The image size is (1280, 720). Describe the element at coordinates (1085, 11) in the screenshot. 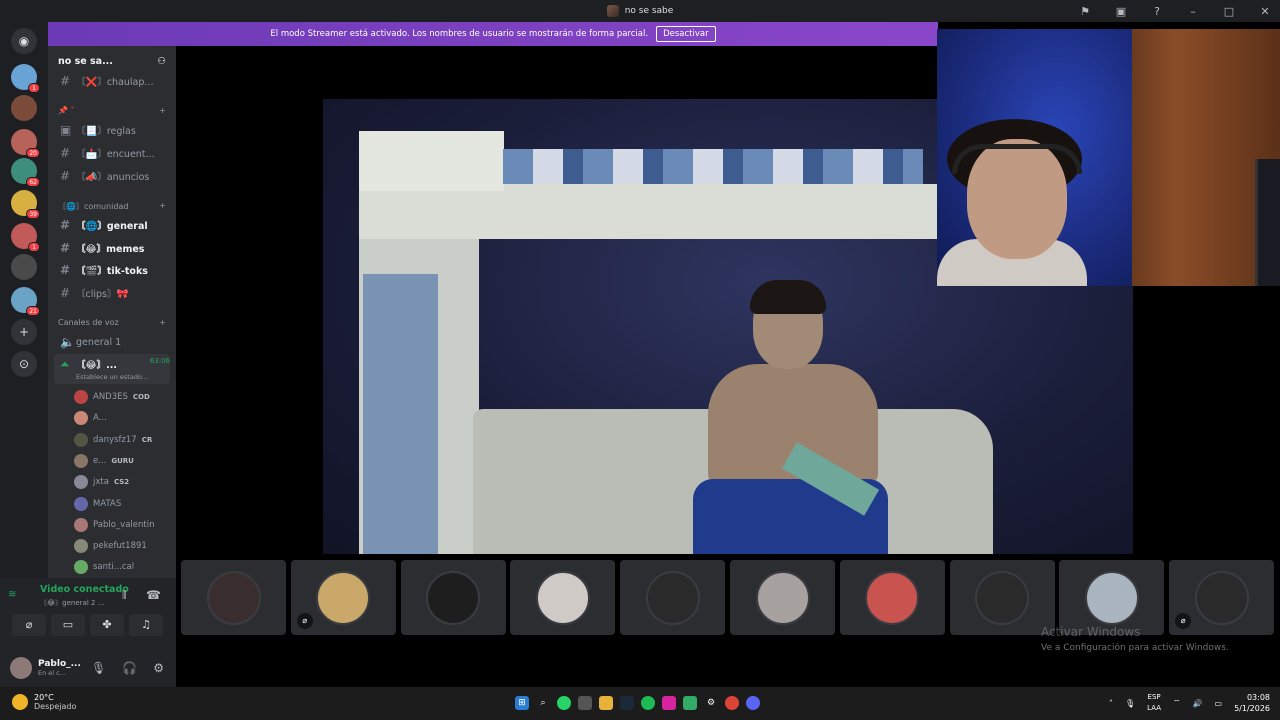

I see `inbox-icon: ⚑` at that location.